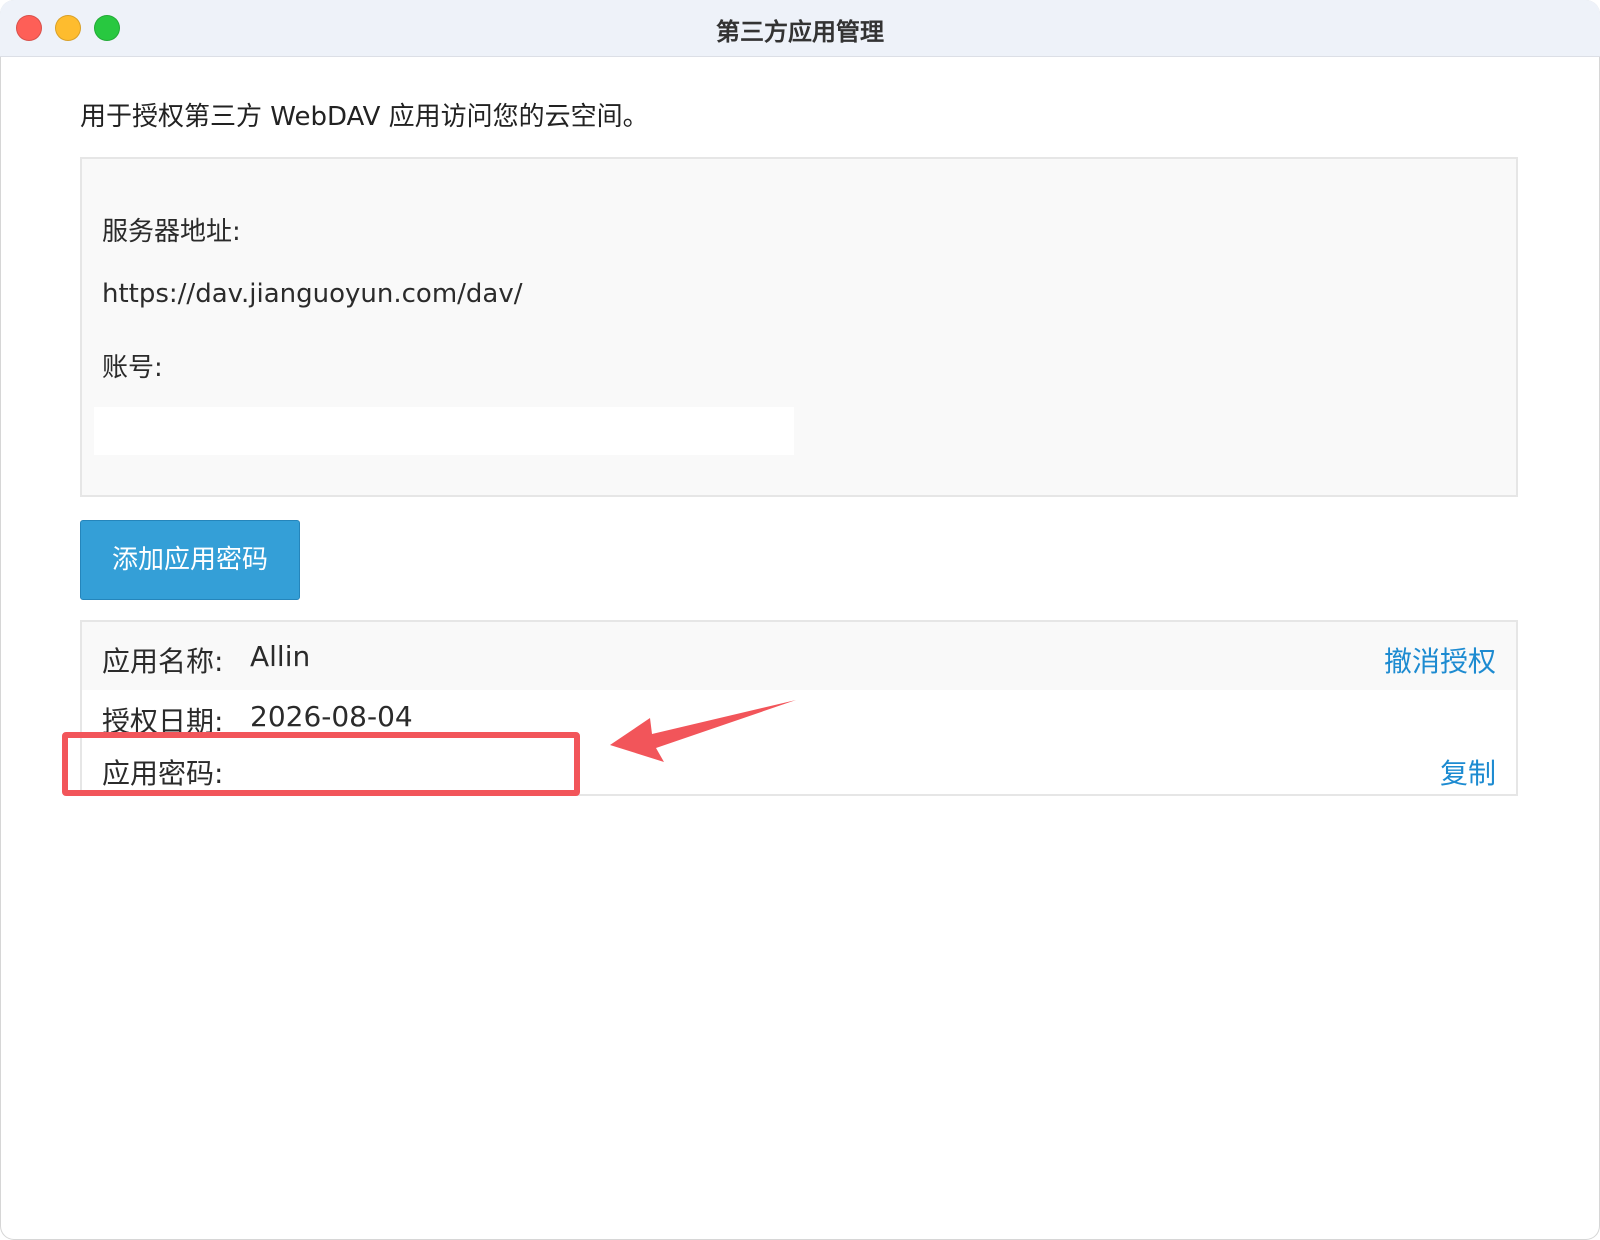  I want to click on add-app-password-button: 添加应用密码, so click(190, 560).